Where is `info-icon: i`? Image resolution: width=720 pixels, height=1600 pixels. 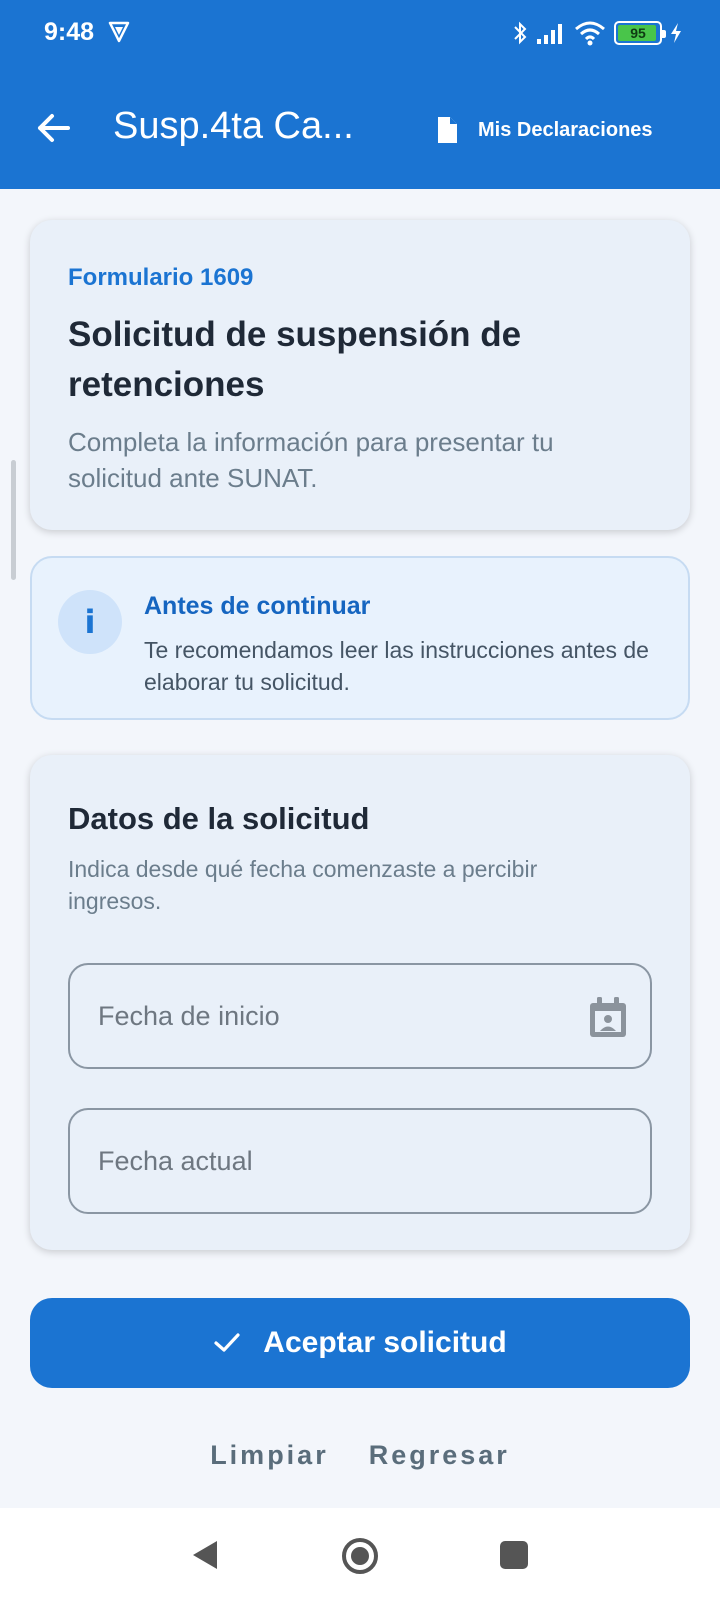 info-icon: i is located at coordinates (90, 622).